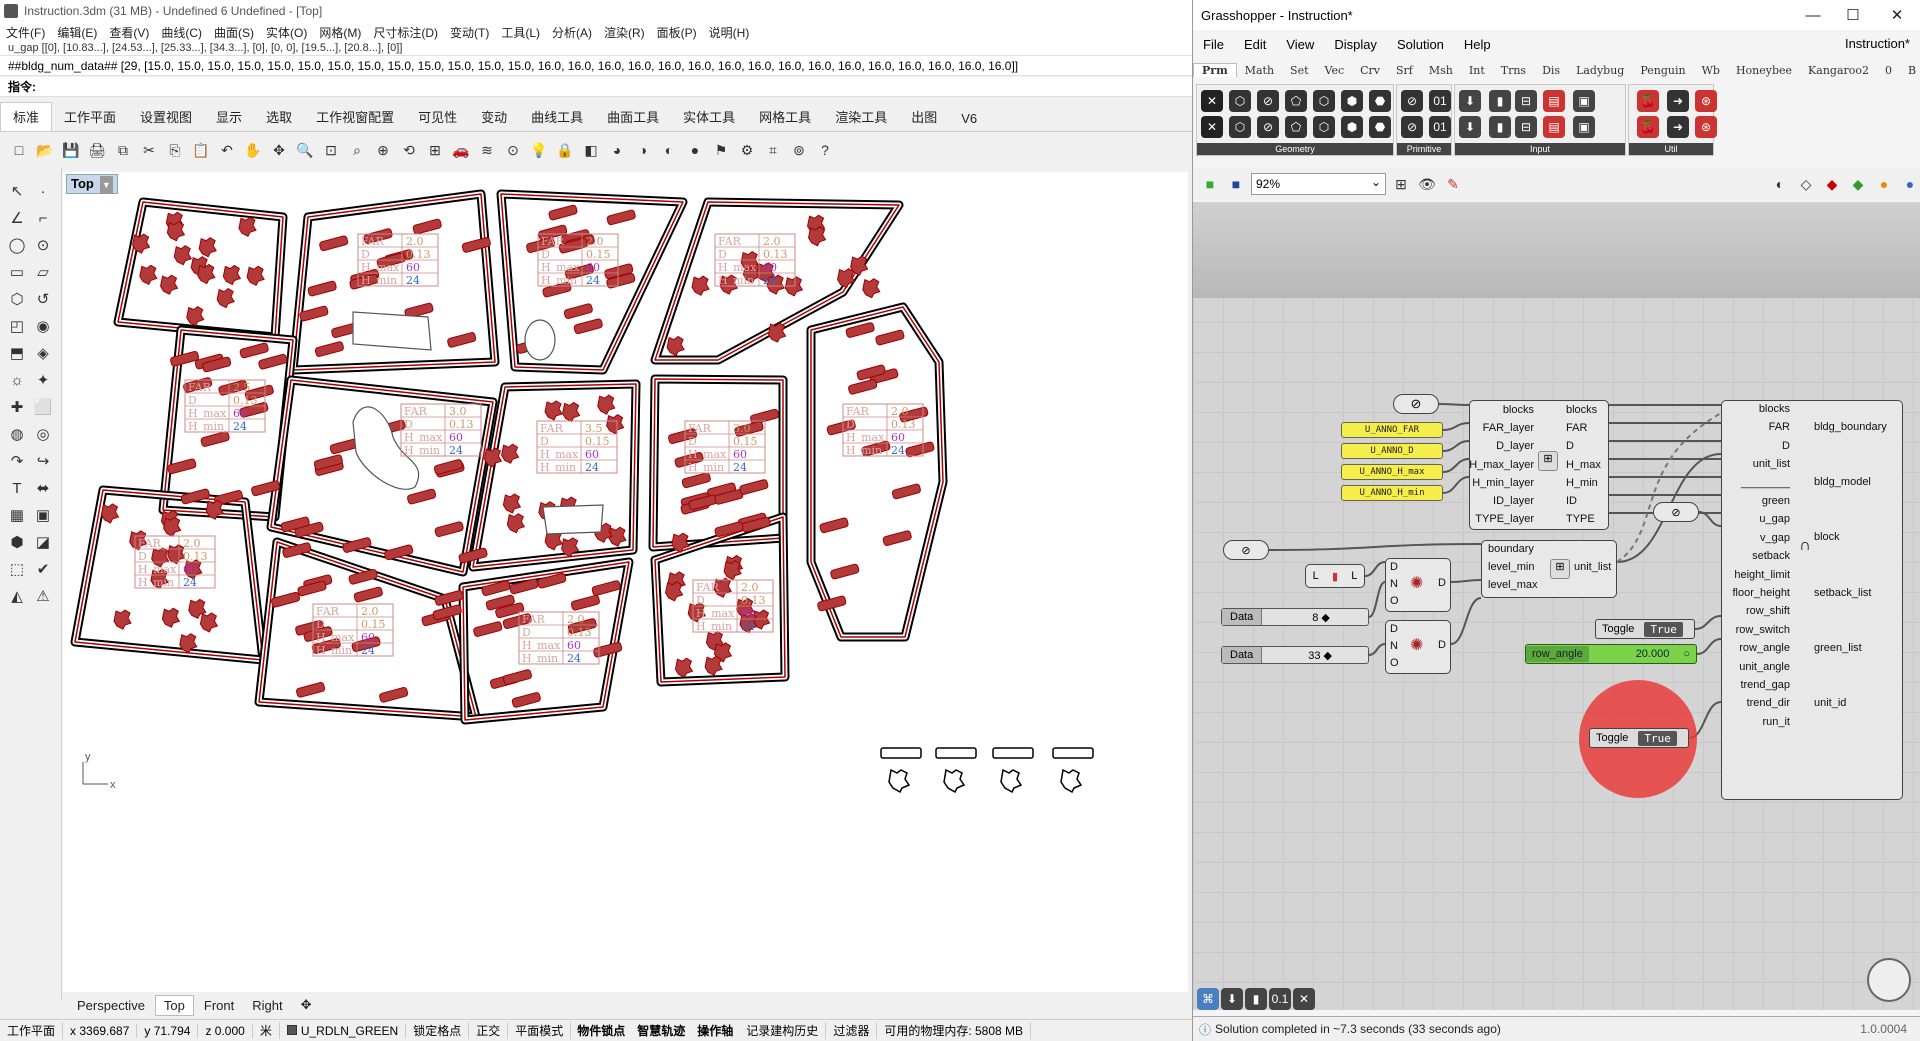 This screenshot has width=1920, height=1041. What do you see at coordinates (572, 32) in the screenshot?
I see `rhino-menu-item: 分析(A)` at bounding box center [572, 32].